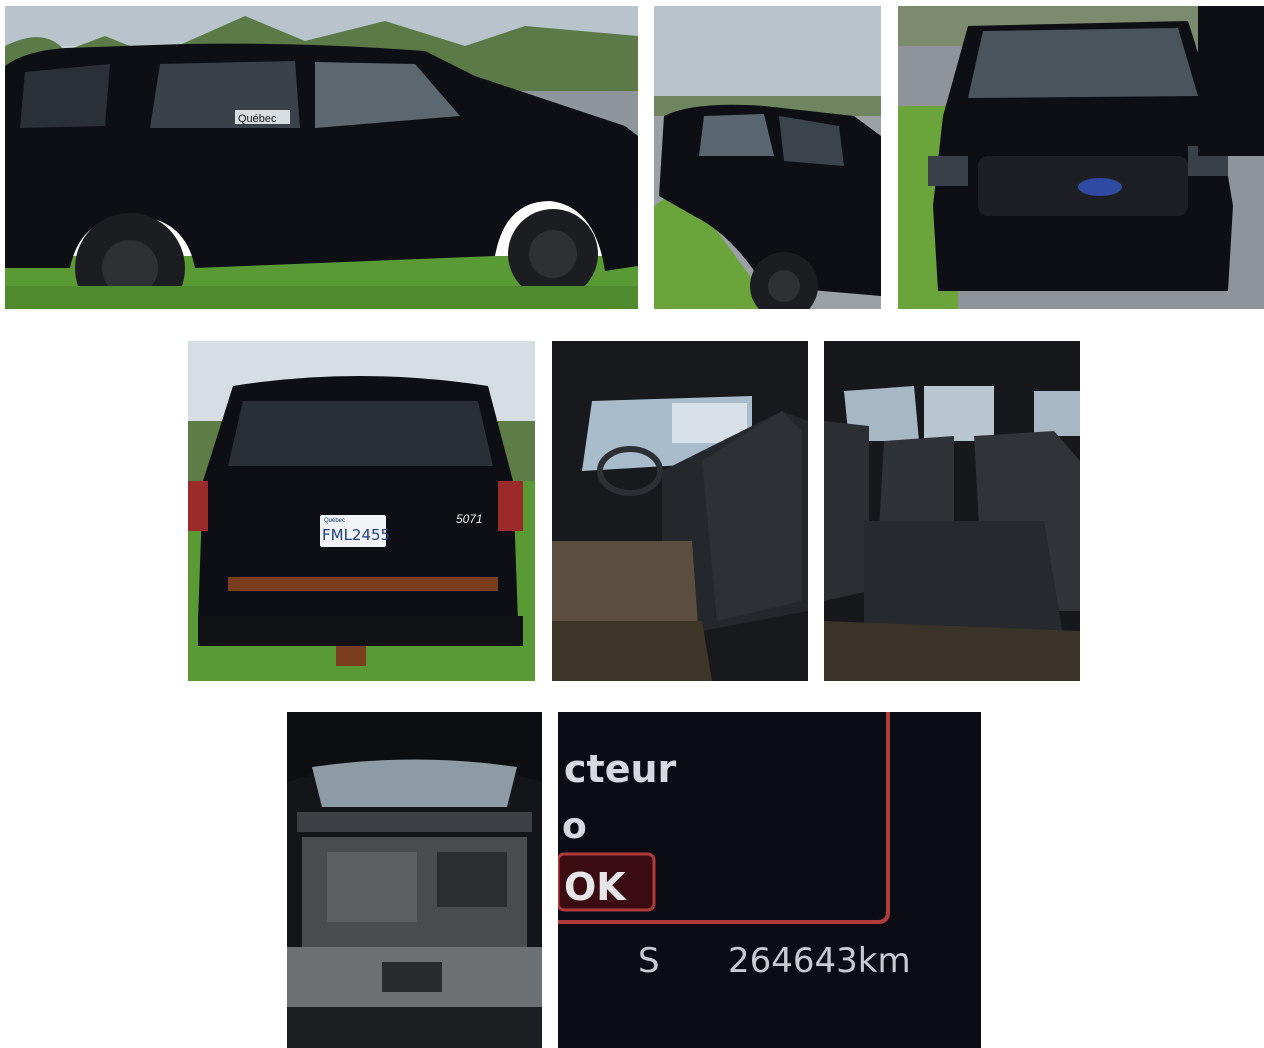 Image resolution: width=1264 pixels, height=1048 pixels. I want to click on unit-number: 5071, so click(469, 519).